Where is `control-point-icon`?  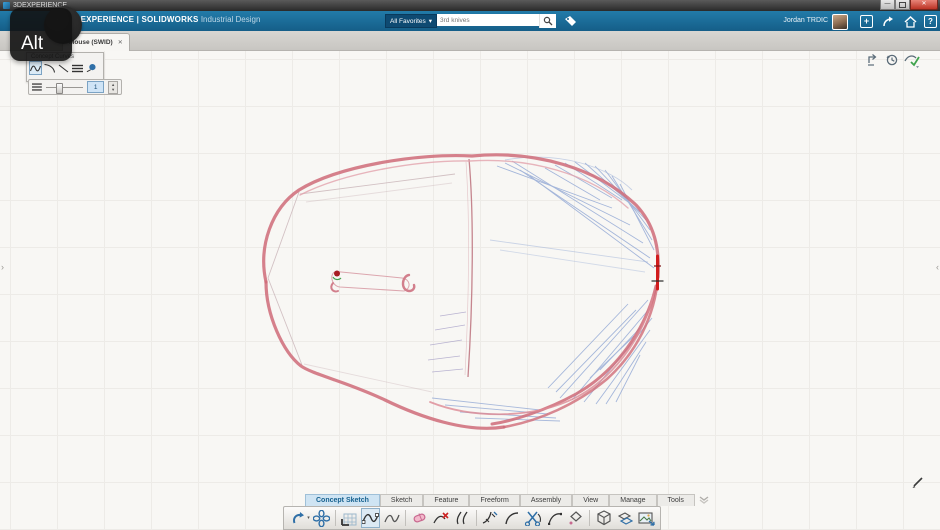 control-point-icon is located at coordinates (576, 518).